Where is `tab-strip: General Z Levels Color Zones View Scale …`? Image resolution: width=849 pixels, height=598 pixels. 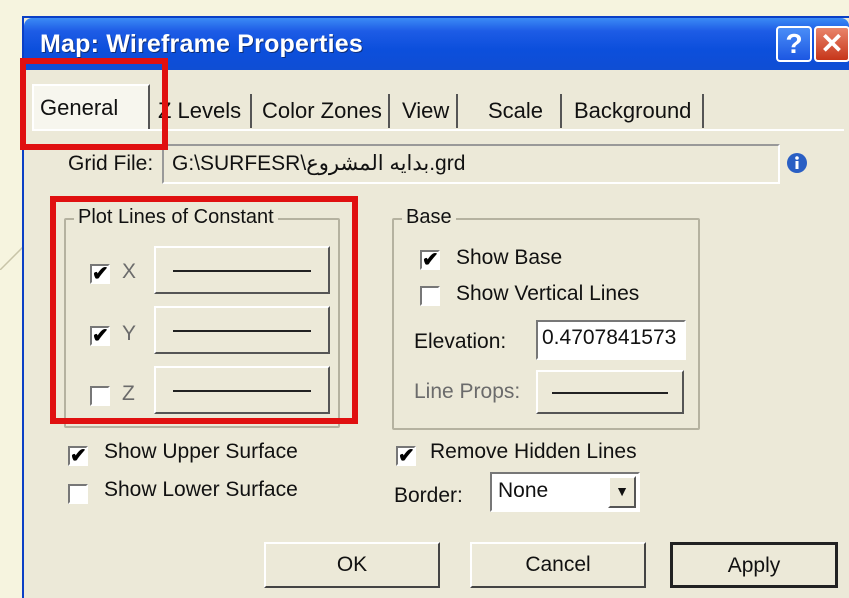 tab-strip: General Z Levels Color Zones View Scale … is located at coordinates (436, 104).